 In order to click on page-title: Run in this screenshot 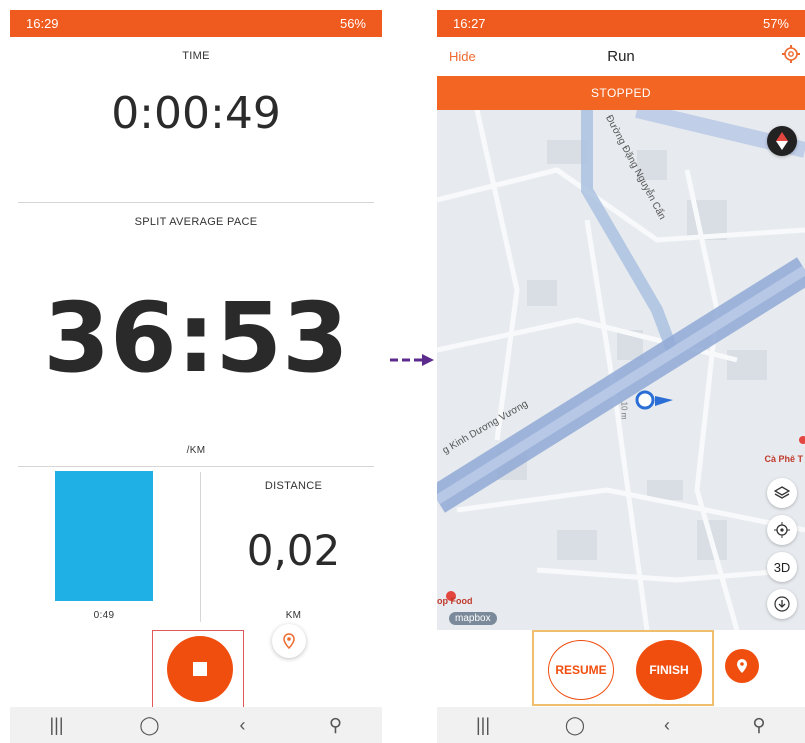, I will do `click(621, 56)`.